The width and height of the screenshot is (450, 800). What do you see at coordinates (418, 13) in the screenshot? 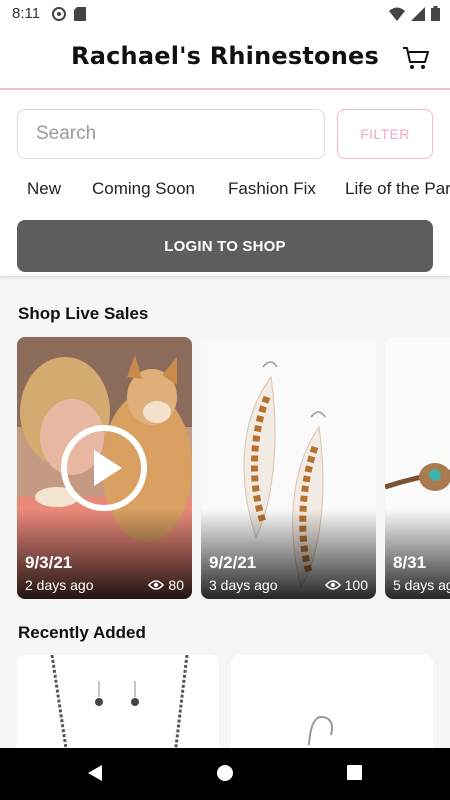
I see `signal-icon` at bounding box center [418, 13].